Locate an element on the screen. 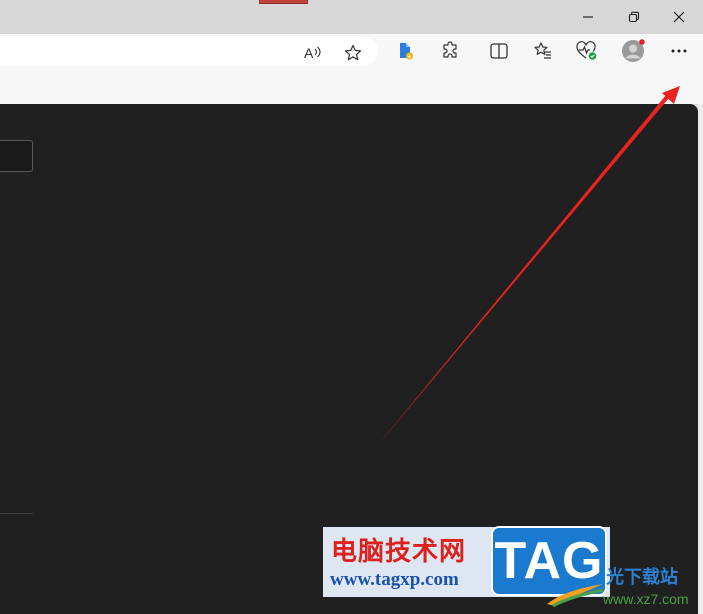 The width and height of the screenshot is (703, 614). watermark-url: www.tagxp.com is located at coordinates (394, 579).